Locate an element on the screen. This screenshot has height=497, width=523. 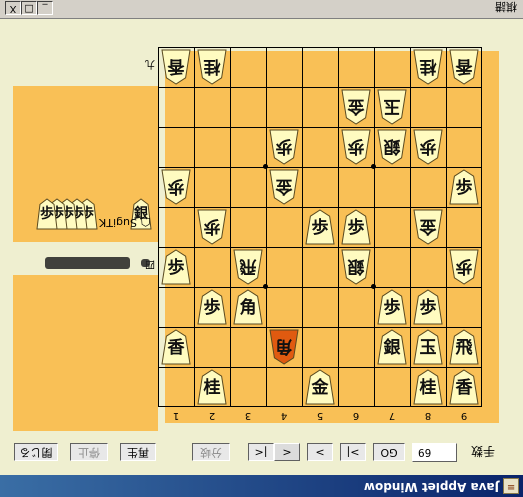
next-move-button: > is located at coordinates (320, 452).